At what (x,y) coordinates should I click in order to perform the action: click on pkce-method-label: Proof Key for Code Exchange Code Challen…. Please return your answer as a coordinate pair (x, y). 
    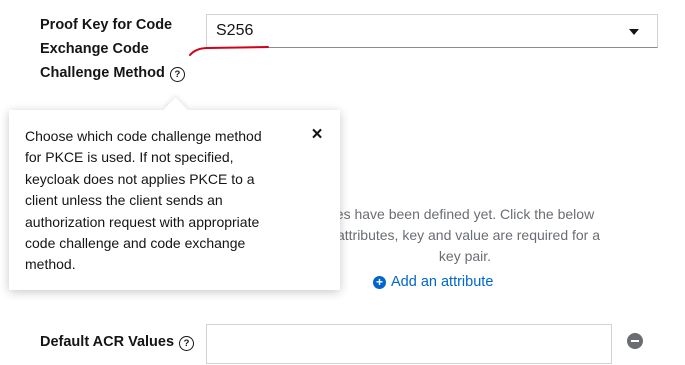
    Looking at the image, I should click on (122, 49).